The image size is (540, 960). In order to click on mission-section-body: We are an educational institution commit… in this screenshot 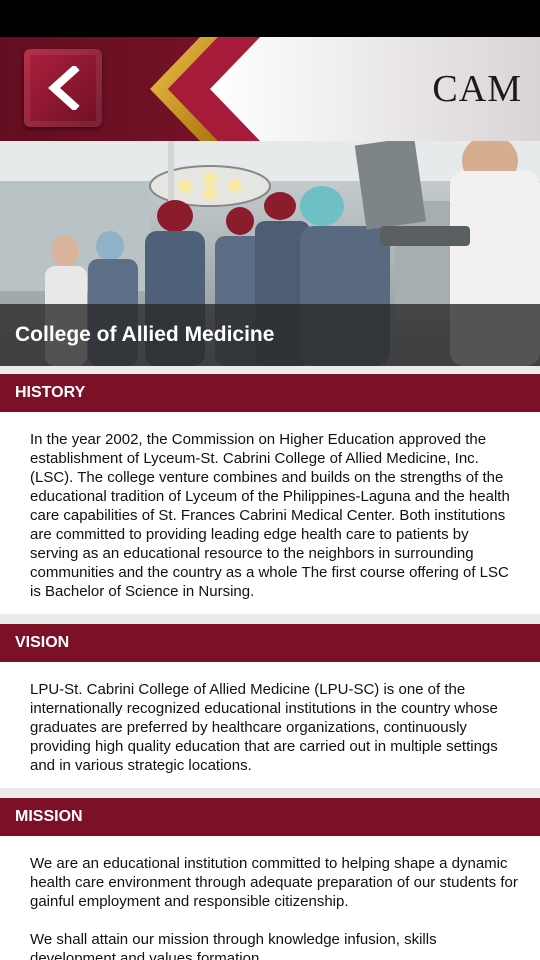, I will do `click(270, 898)`.